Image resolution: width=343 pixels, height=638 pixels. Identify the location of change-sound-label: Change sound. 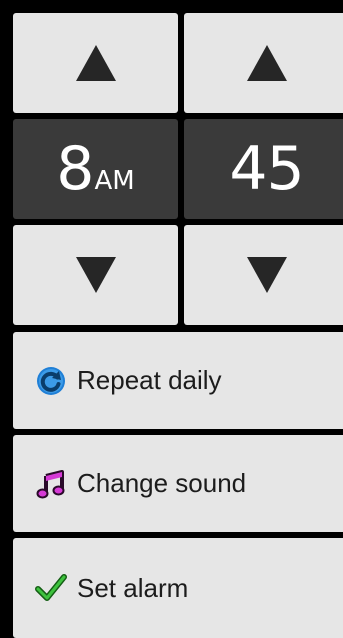
(162, 483).